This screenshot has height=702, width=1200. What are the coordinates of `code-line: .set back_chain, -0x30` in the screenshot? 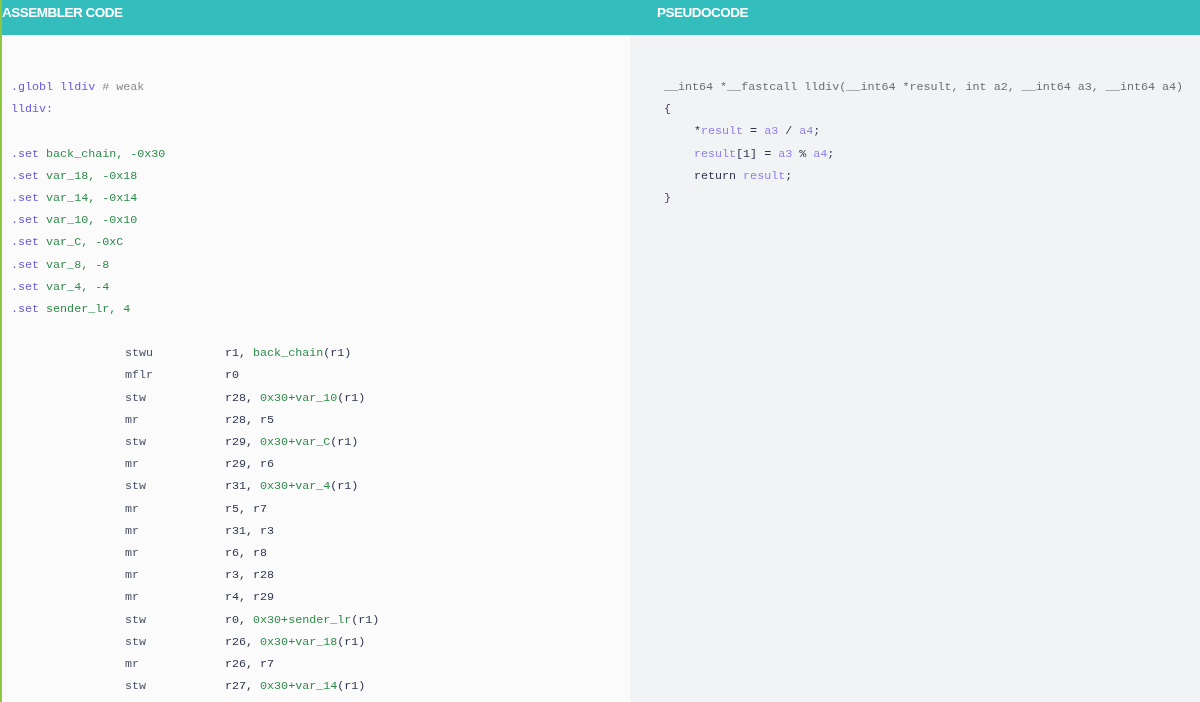 It's located at (89, 154).